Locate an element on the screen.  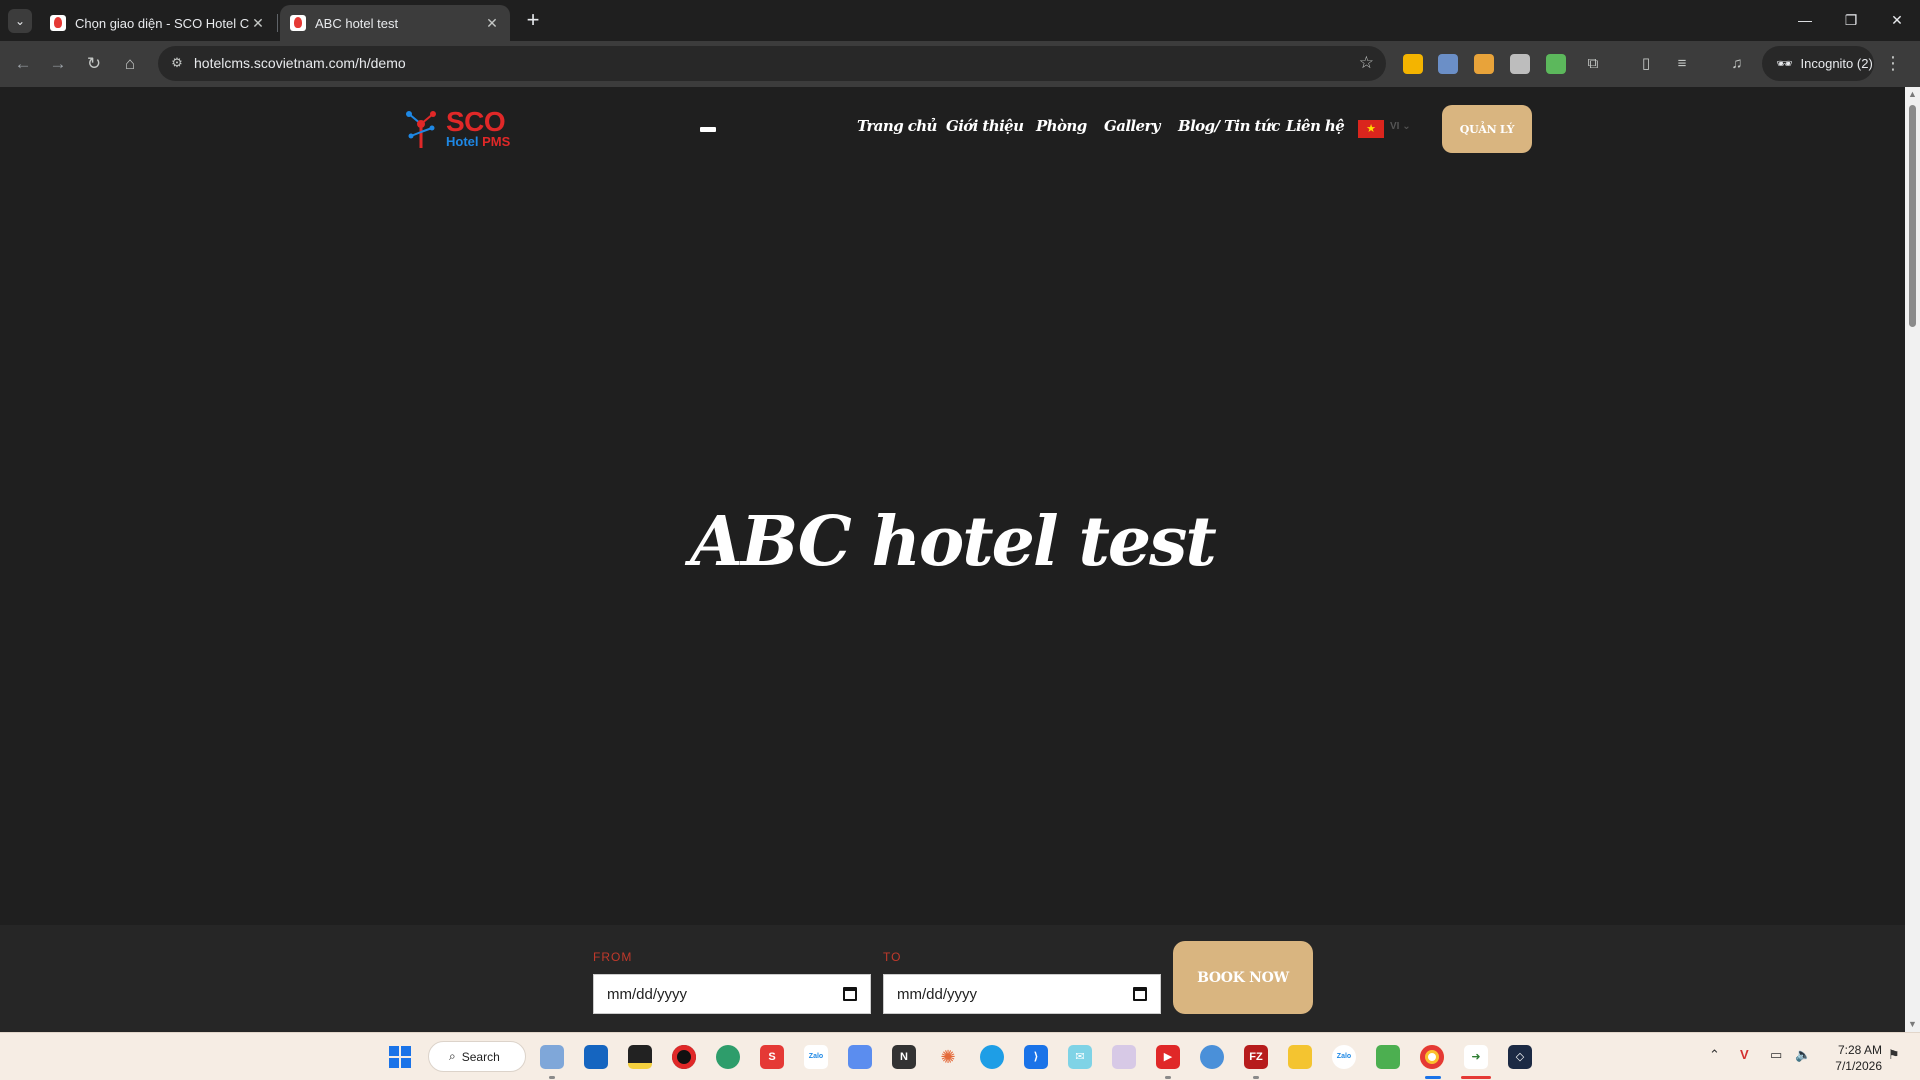
remote-app-icon: ➜ is located at coordinates (1476, 1057).